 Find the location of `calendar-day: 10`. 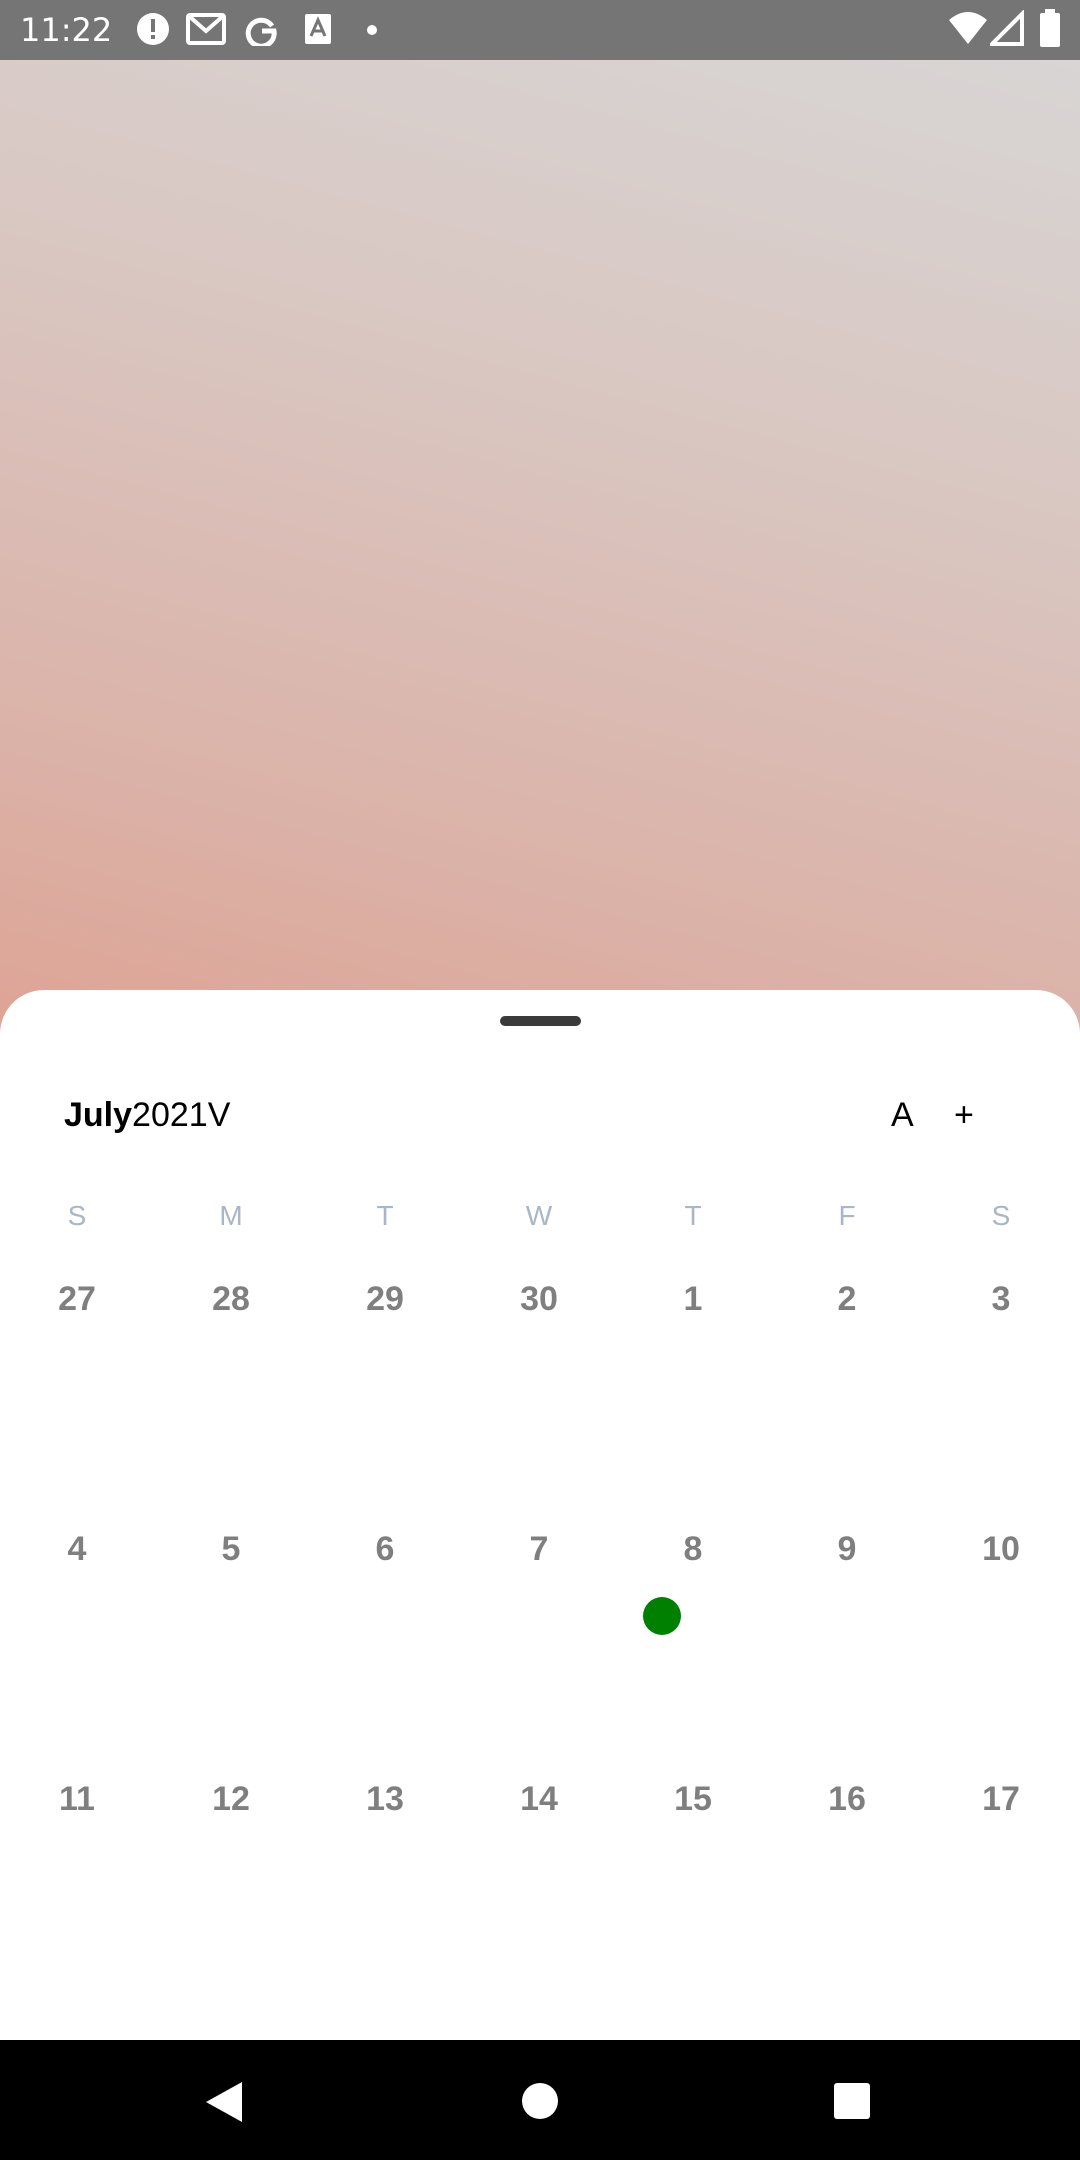

calendar-day: 10 is located at coordinates (1001, 1549).